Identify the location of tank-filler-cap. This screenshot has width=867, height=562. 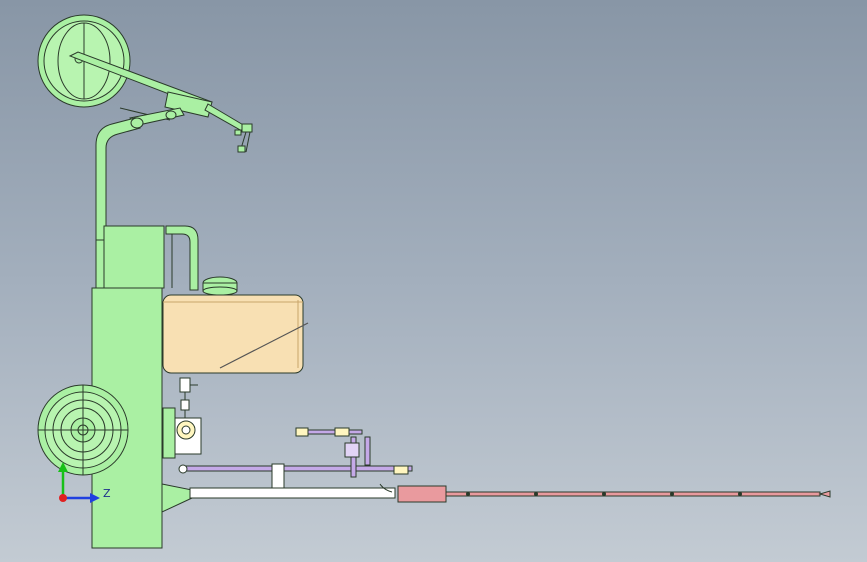
(220, 286).